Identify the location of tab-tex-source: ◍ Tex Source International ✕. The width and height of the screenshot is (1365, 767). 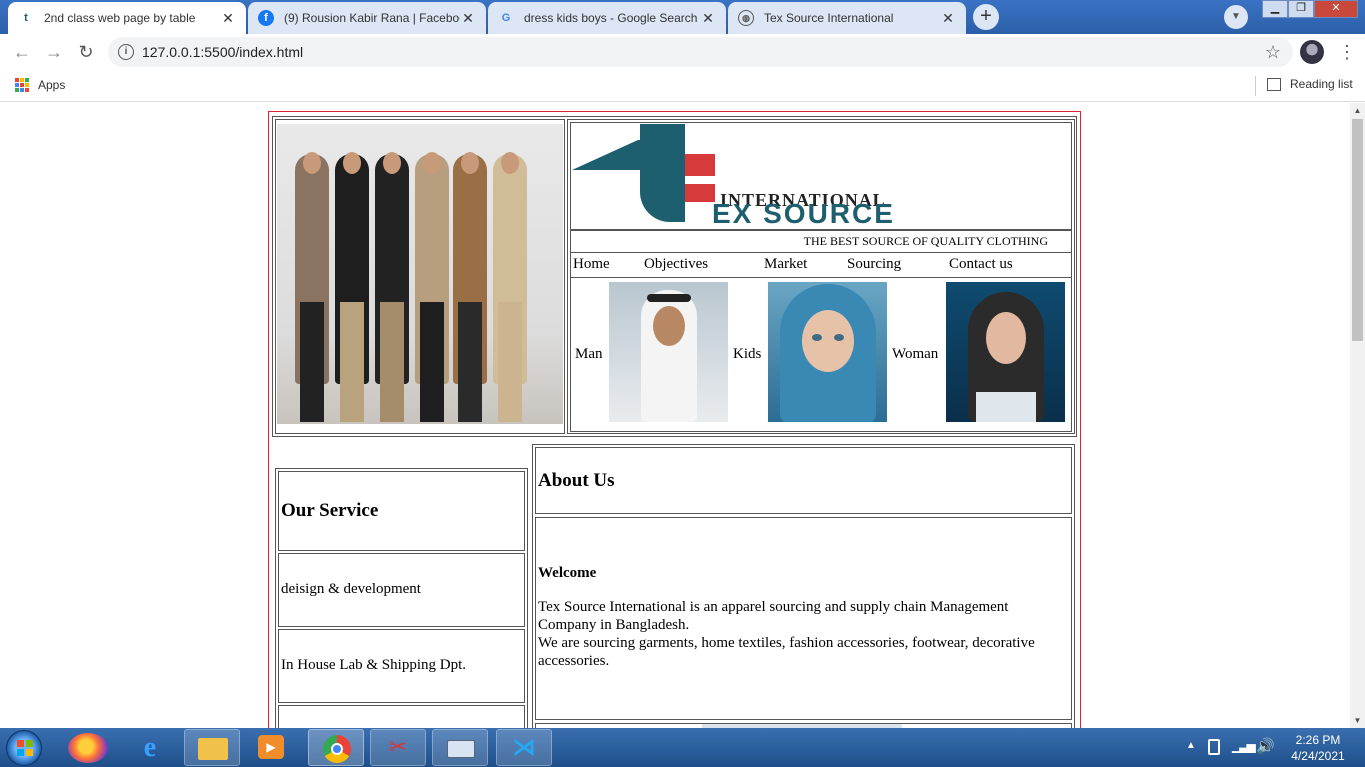
(847, 18).